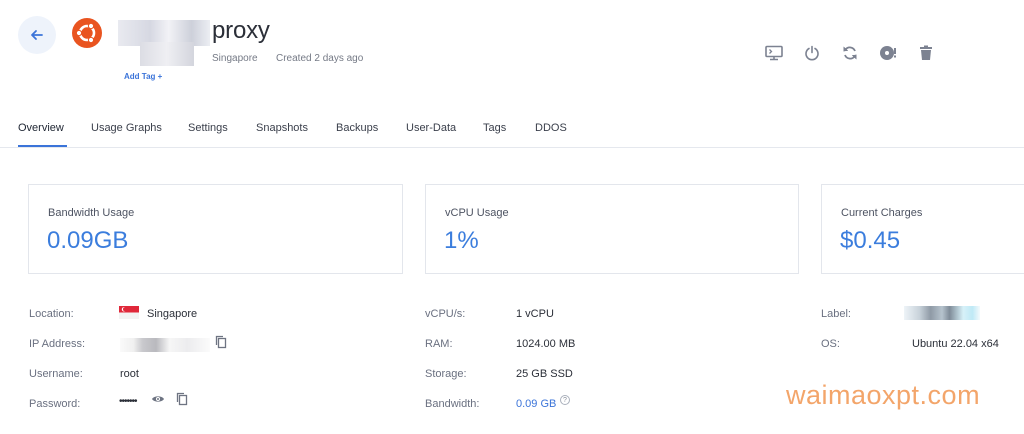 This screenshot has width=1024, height=434. I want to click on current-charges-card: Current Charges $0.45, so click(922, 229).